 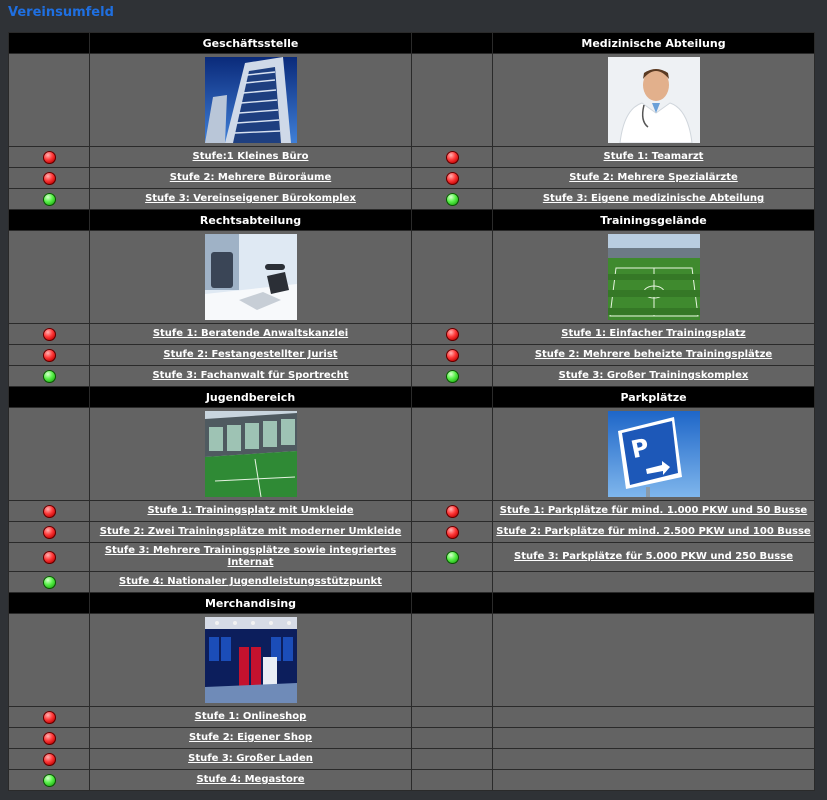 I want to click on section-title-merch: Merchandising, so click(x=250, y=603).